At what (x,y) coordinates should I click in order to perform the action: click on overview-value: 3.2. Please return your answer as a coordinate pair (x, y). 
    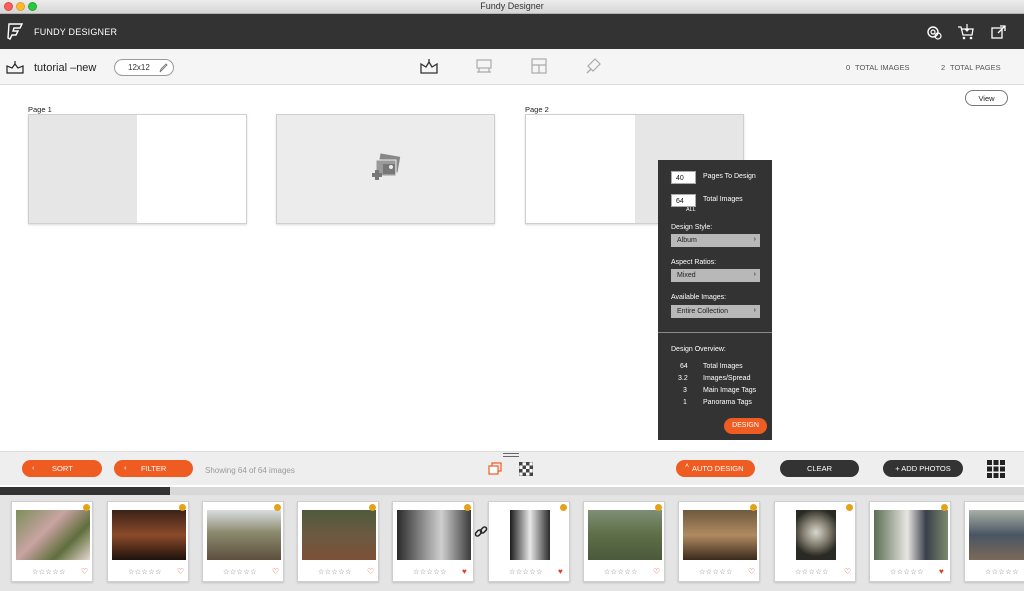
    Looking at the image, I should click on (683, 378).